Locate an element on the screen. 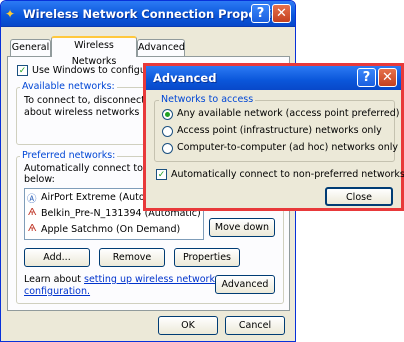 This screenshot has height=342, width=404. close-button: Close is located at coordinates (359, 196).